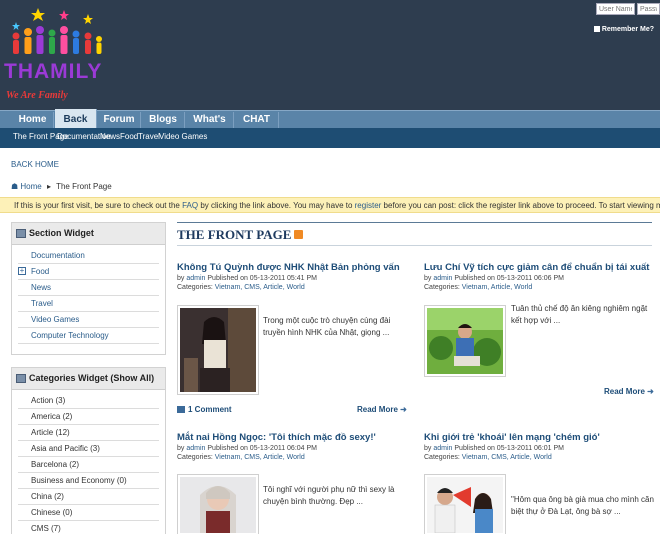  Describe the element at coordinates (299, 234) in the screenshot. I see `rss-icon` at that location.